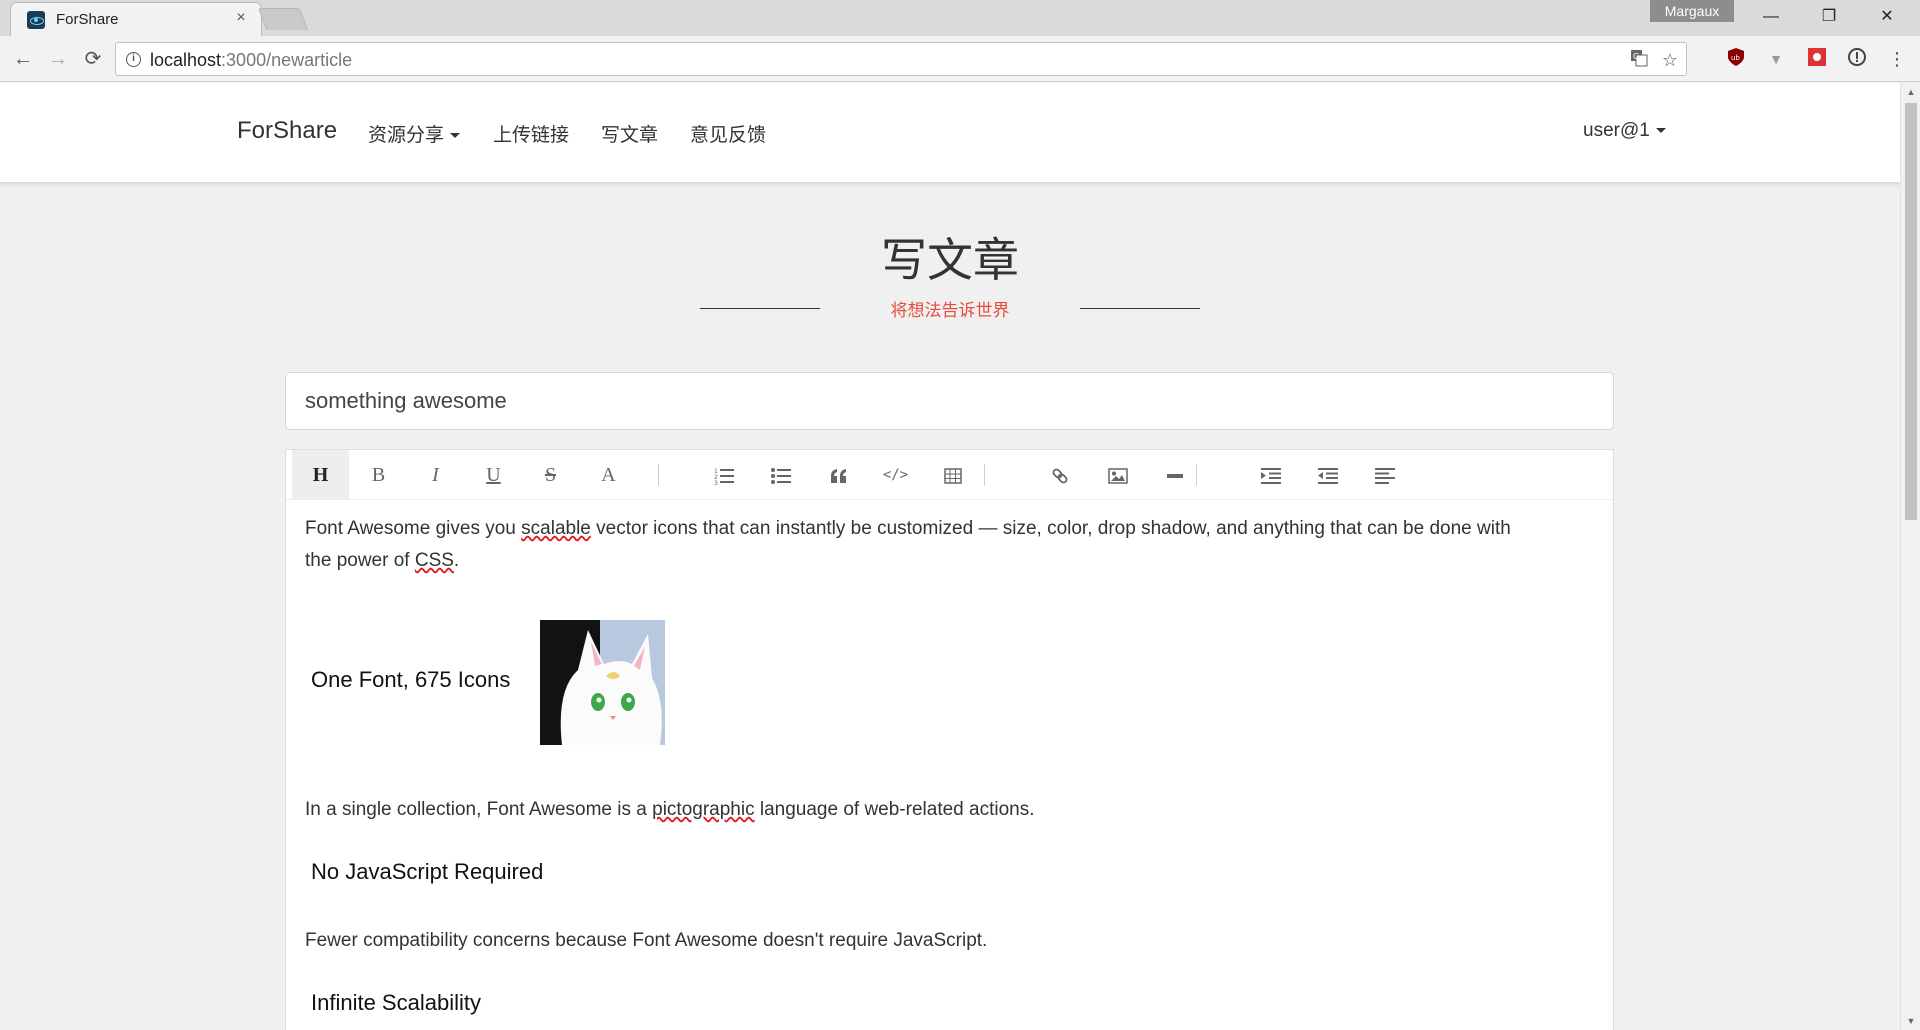 The height and width of the screenshot is (1030, 1920). I want to click on image-icon, so click(1117, 475).